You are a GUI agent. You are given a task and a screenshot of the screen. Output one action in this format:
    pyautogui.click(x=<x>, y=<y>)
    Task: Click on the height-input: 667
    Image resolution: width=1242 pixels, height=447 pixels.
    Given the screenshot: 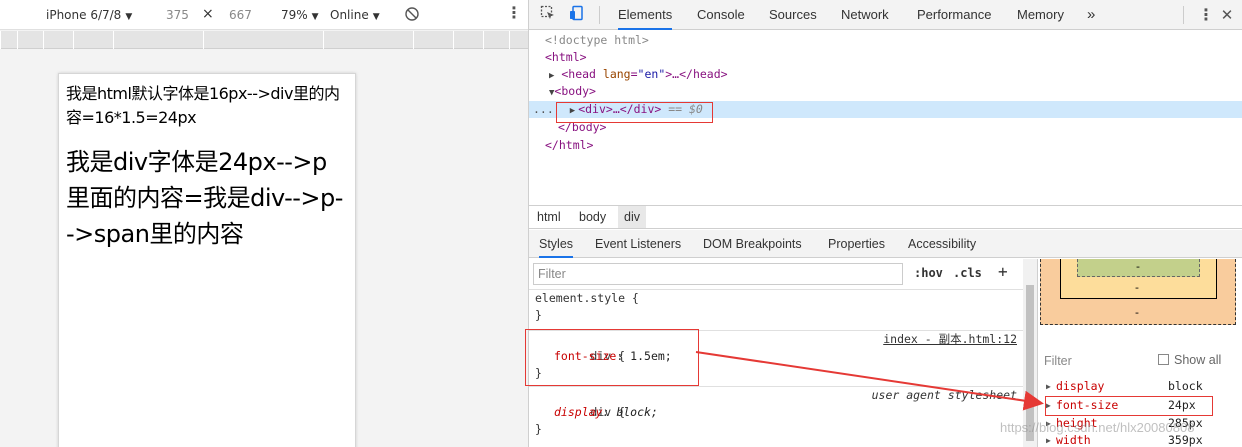 What is the action you would take?
    pyautogui.click(x=240, y=15)
    